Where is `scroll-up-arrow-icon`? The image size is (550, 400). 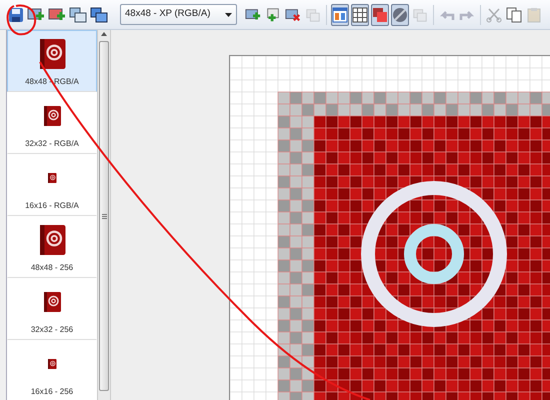
scroll-up-arrow-icon is located at coordinates (104, 34).